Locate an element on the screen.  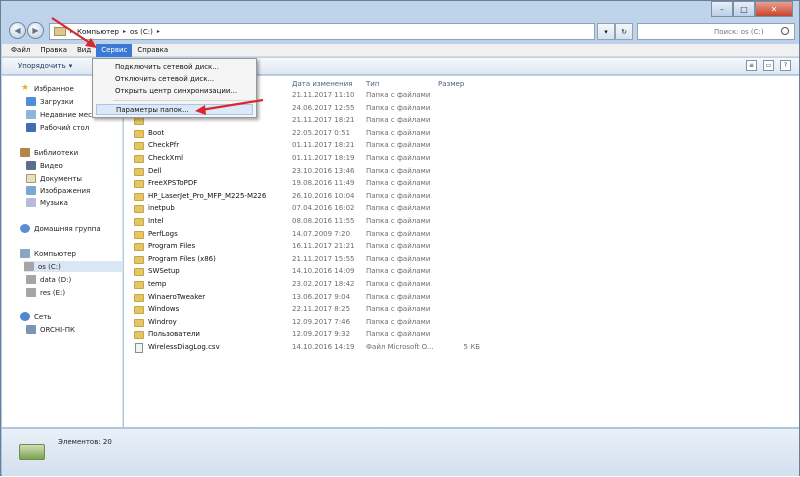
annotation-arrow-to-menu is located at coordinates (74, 32).